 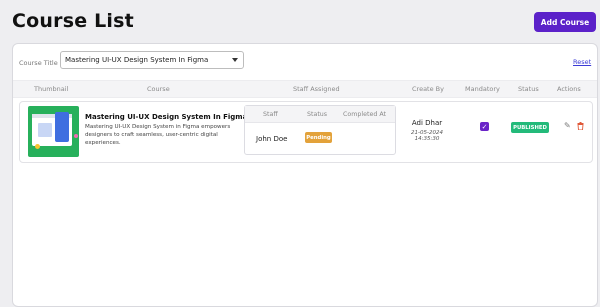 I want to click on col-staff-assigned: Staff Assigned, so click(x=316, y=89).